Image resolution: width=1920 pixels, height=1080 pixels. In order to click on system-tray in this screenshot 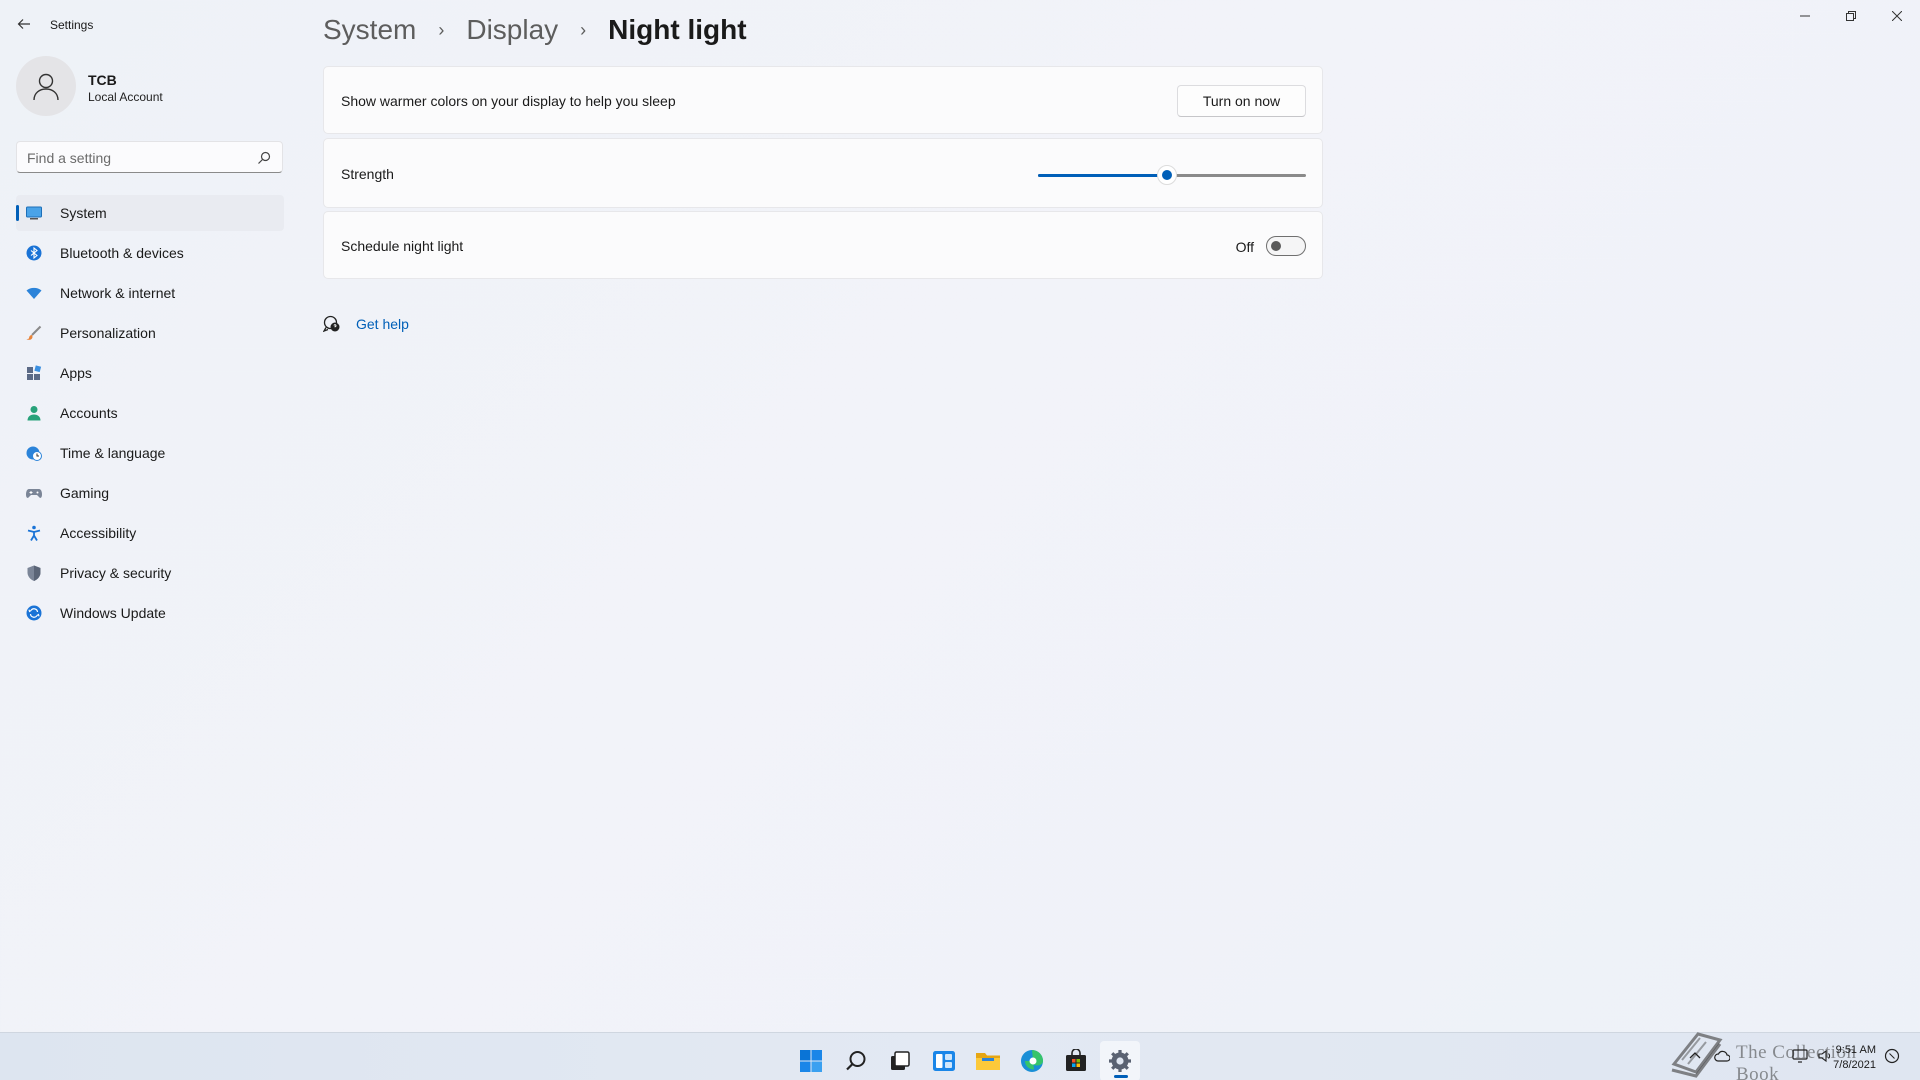, I will do `click(1761, 1056)`.